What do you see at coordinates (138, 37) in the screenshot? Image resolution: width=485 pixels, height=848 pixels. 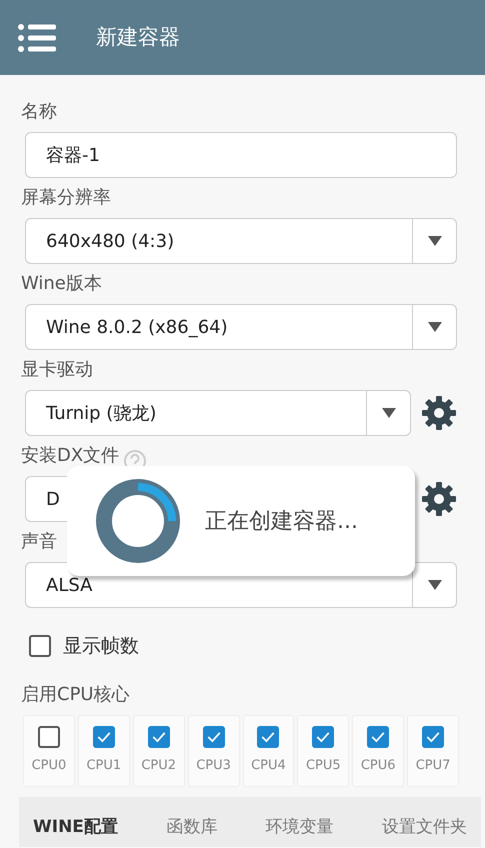 I see `screen-title: 新建容器` at bounding box center [138, 37].